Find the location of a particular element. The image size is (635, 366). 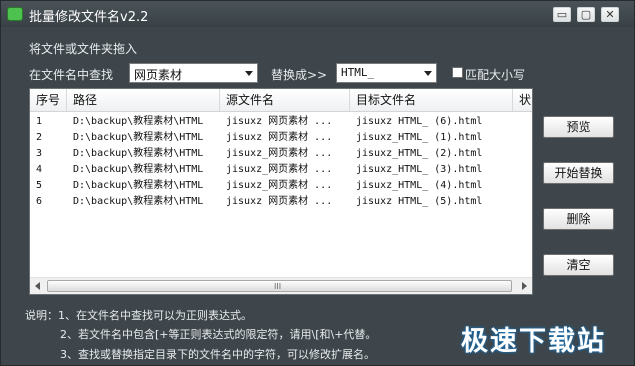

delete-button: 删除 is located at coordinates (578, 219).